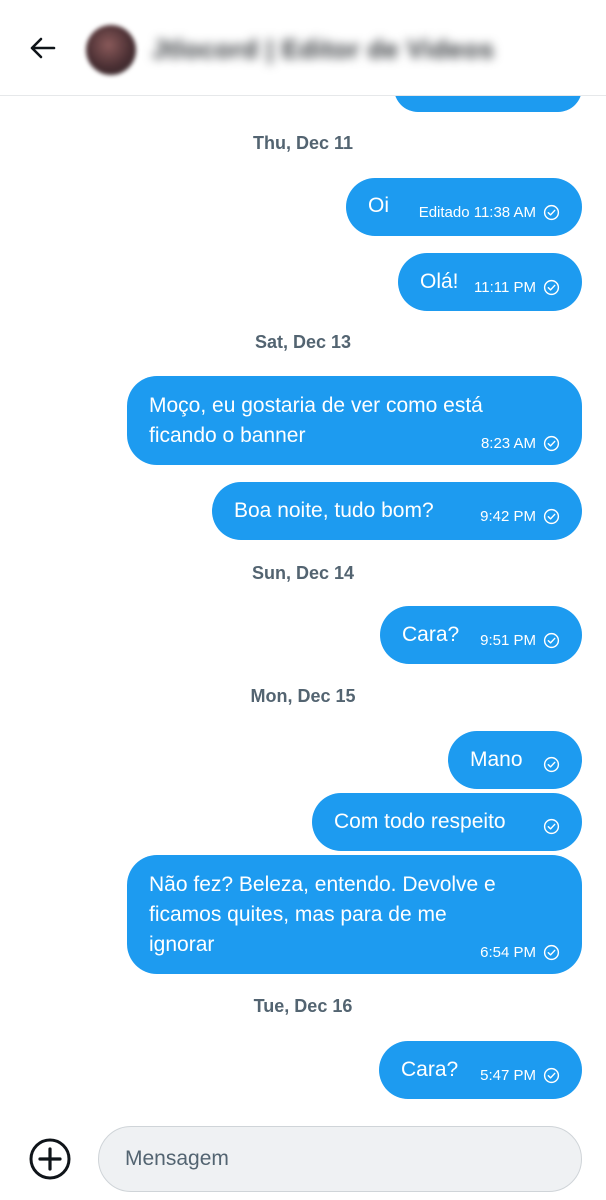  Describe the element at coordinates (508, 640) in the screenshot. I see `message-time: 9:51 PM` at that location.